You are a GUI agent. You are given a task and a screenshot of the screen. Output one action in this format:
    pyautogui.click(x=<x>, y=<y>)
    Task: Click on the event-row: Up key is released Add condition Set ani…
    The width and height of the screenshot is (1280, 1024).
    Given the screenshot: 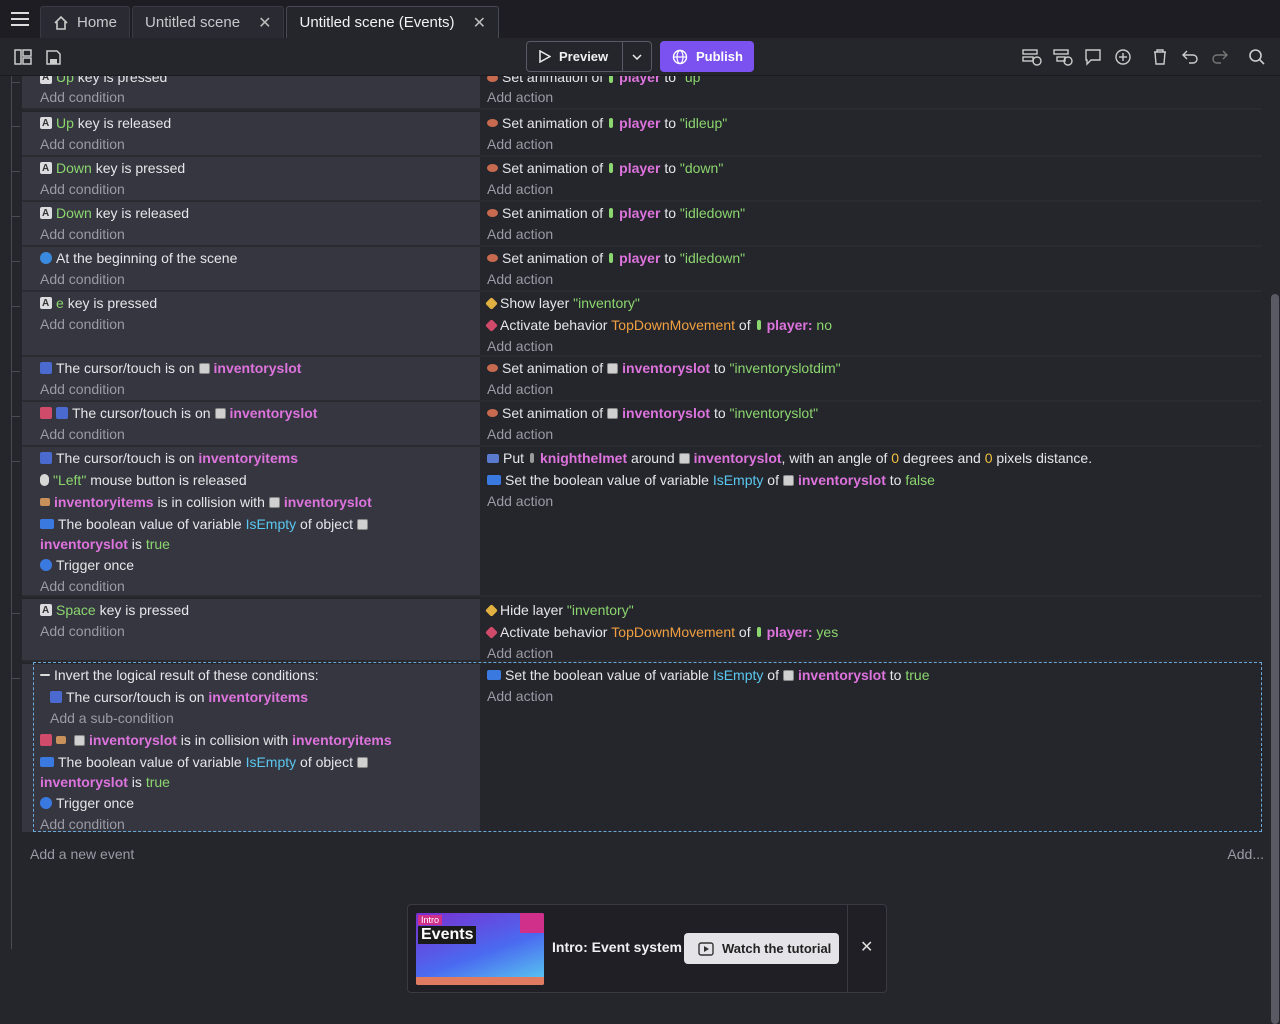 What is the action you would take?
    pyautogui.click(x=636, y=134)
    